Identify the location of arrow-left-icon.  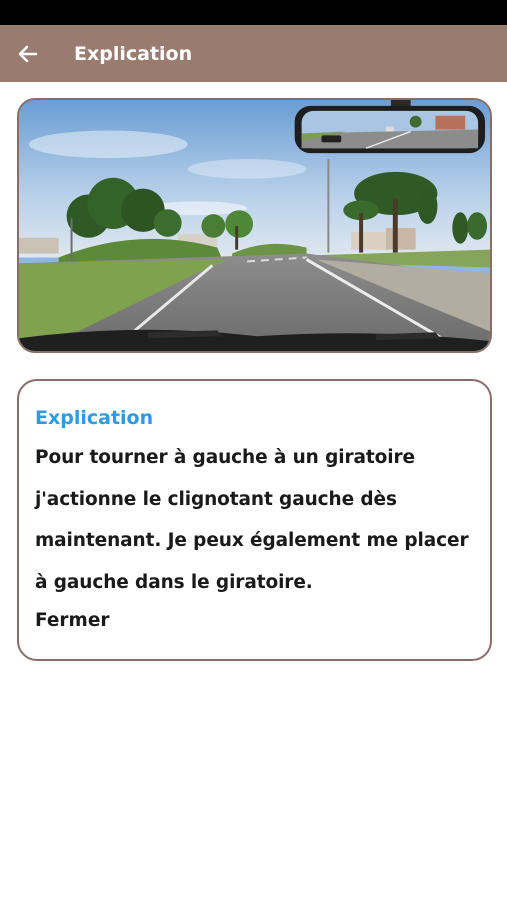
(28, 53).